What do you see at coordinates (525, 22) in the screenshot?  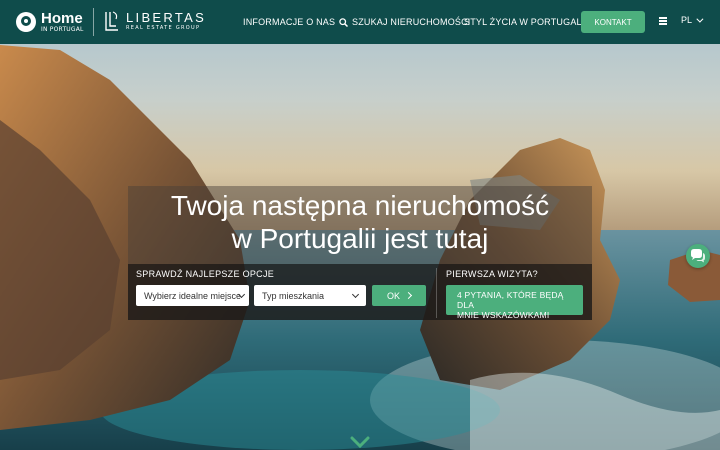 I see `nav-lifestyle-link: STYL ŻYCIA W PORTUGALII` at bounding box center [525, 22].